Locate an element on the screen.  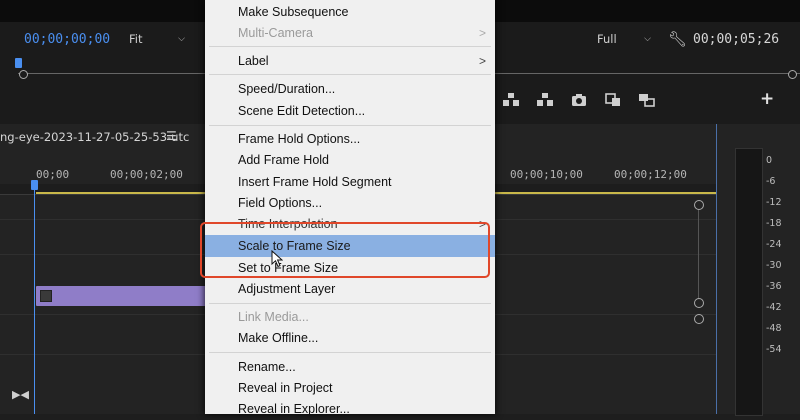
menu-item-label: Multi-Camera is located at coordinates (276, 33).